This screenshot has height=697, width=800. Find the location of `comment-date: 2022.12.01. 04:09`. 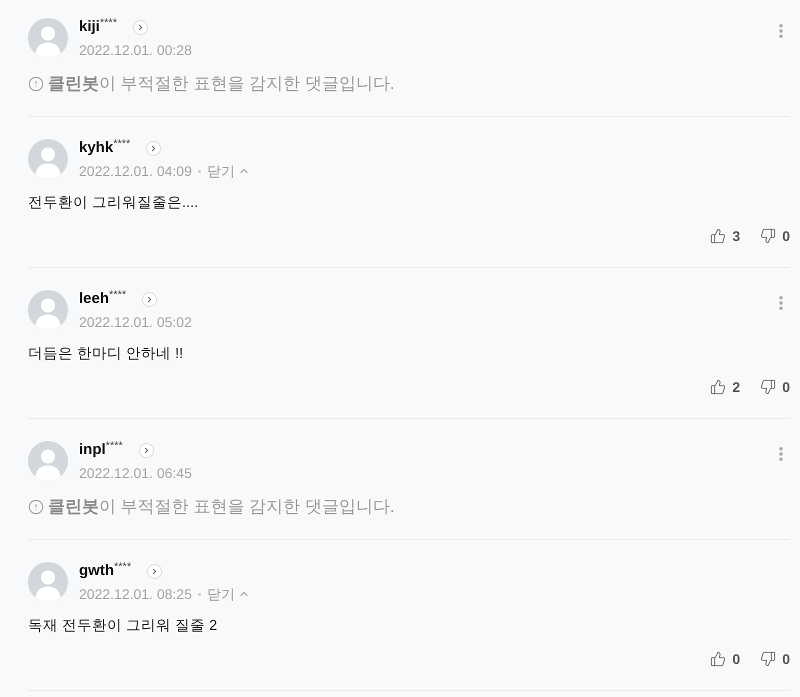

comment-date: 2022.12.01. 04:09 is located at coordinates (135, 171).